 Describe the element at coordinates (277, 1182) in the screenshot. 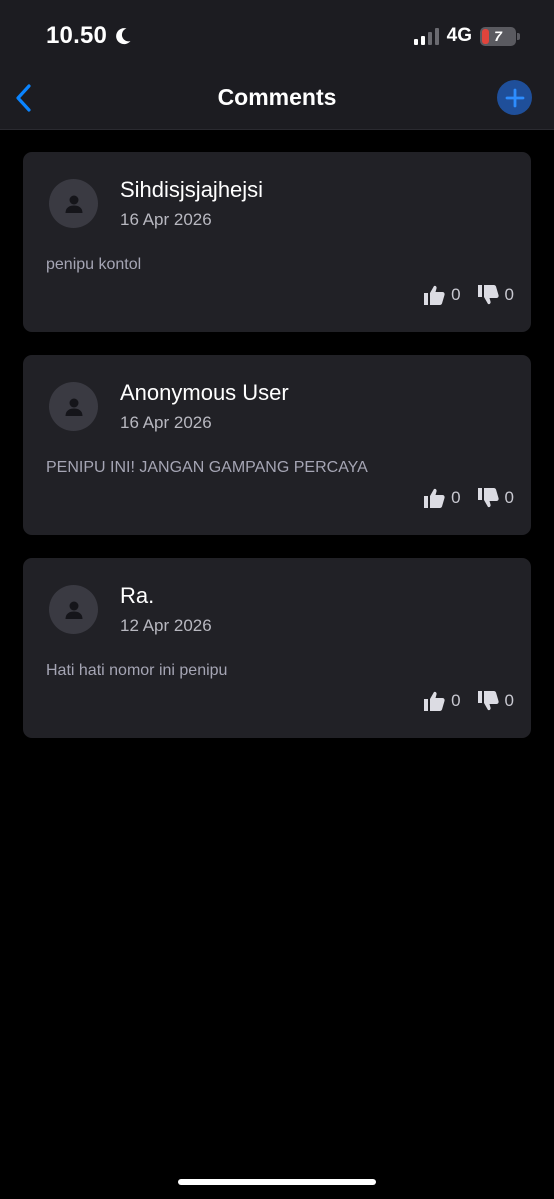

I see `home-indicator` at that location.